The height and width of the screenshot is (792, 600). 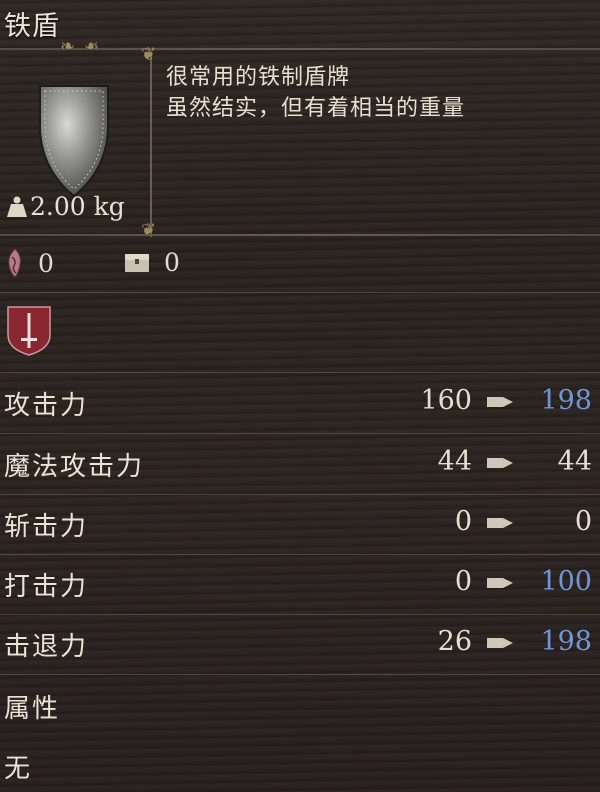 I want to click on stat-label: 击退力, so click(x=46, y=647).